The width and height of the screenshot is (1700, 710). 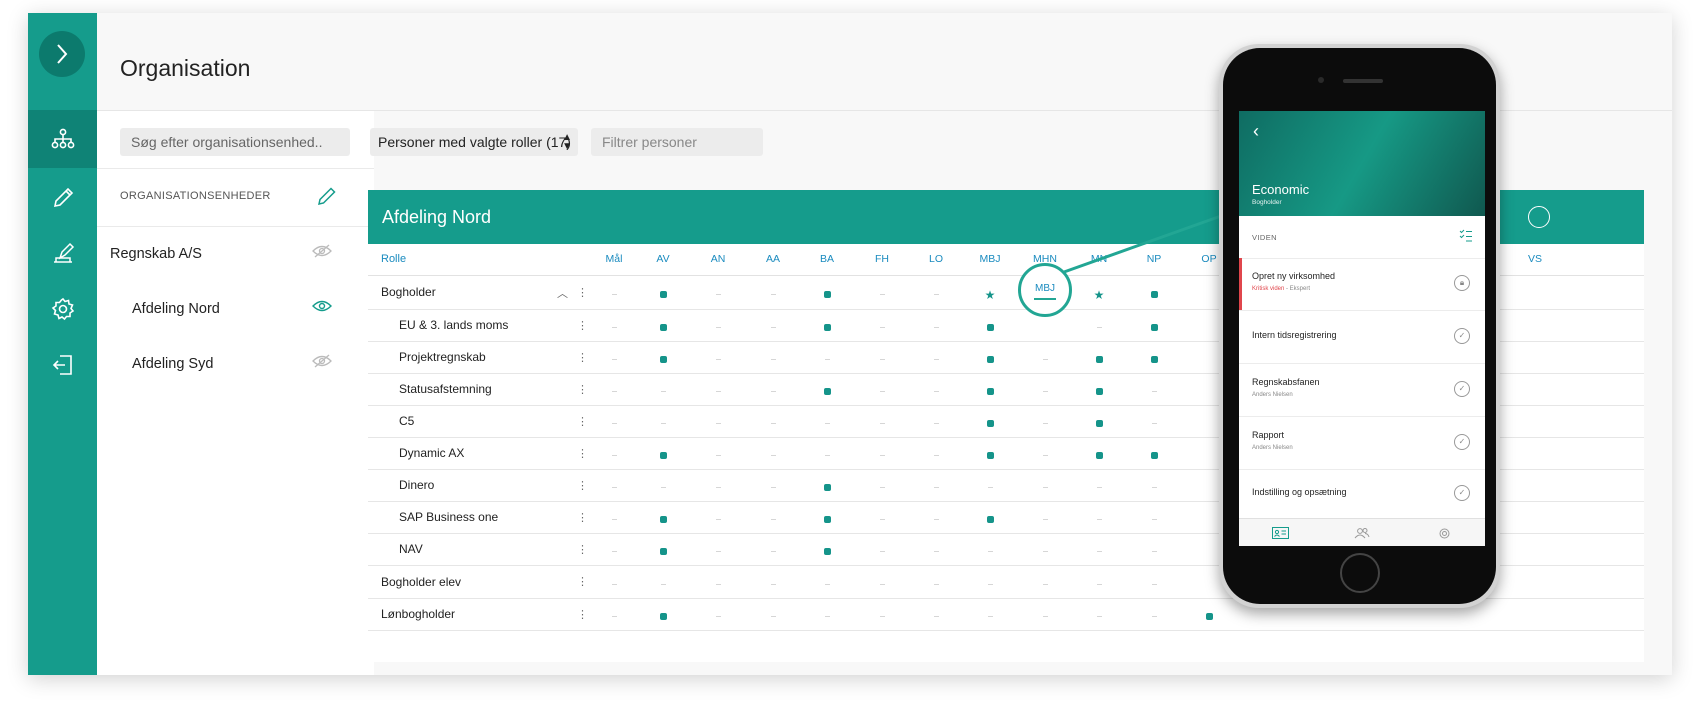 What do you see at coordinates (614, 259) in the screenshot?
I see `column-header-mål: Mål` at bounding box center [614, 259].